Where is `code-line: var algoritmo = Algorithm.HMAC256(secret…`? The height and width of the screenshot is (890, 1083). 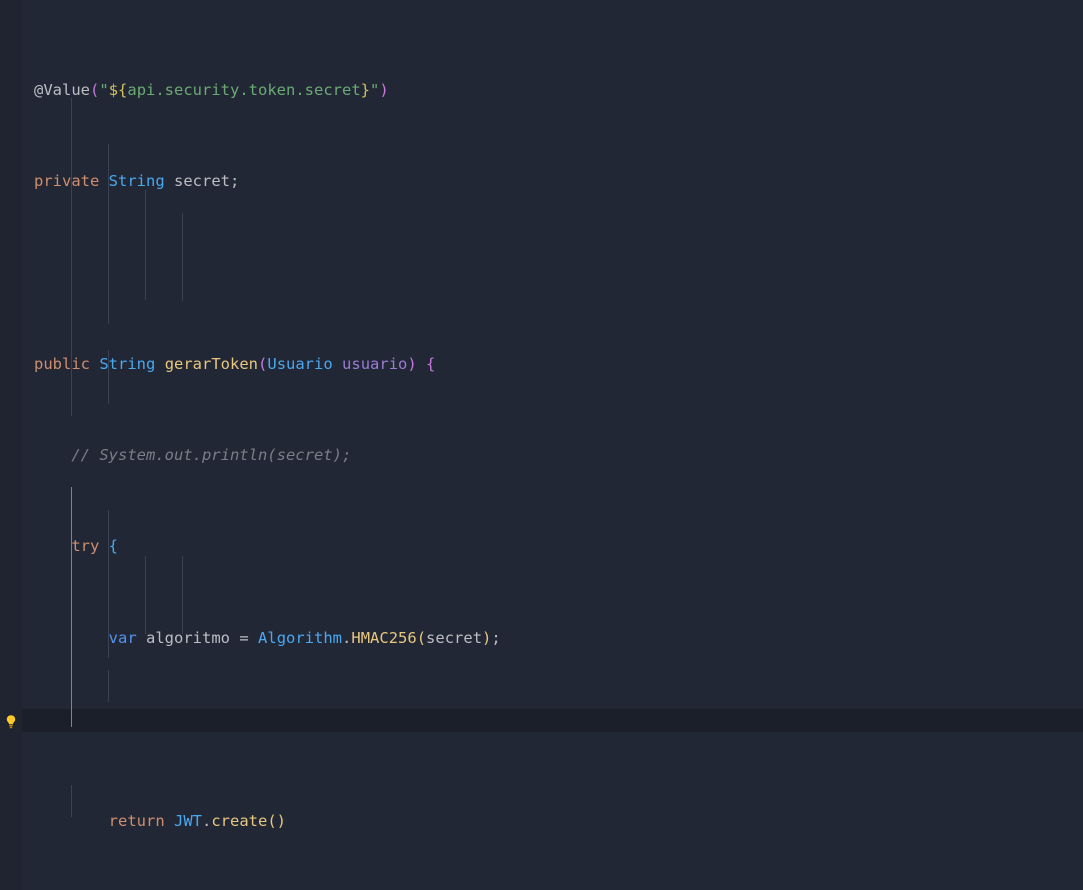 code-line: var algoritmo = Algorithm.HMAC256(secret… is located at coordinates (558, 638).